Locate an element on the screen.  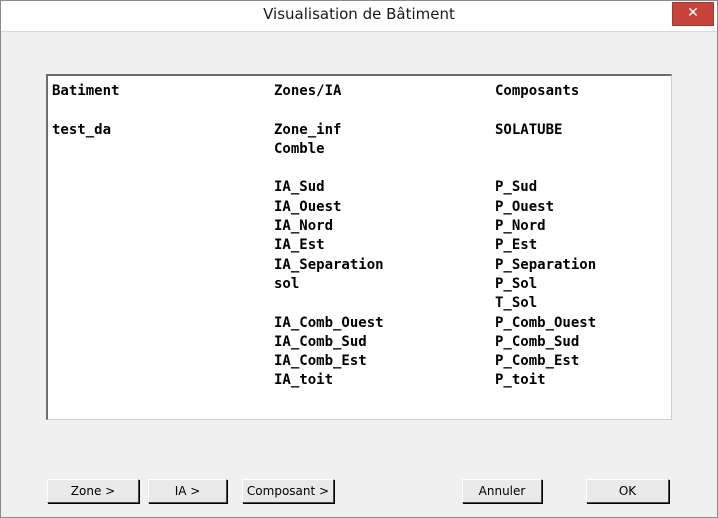
list-item: T_Sol is located at coordinates (516, 303).